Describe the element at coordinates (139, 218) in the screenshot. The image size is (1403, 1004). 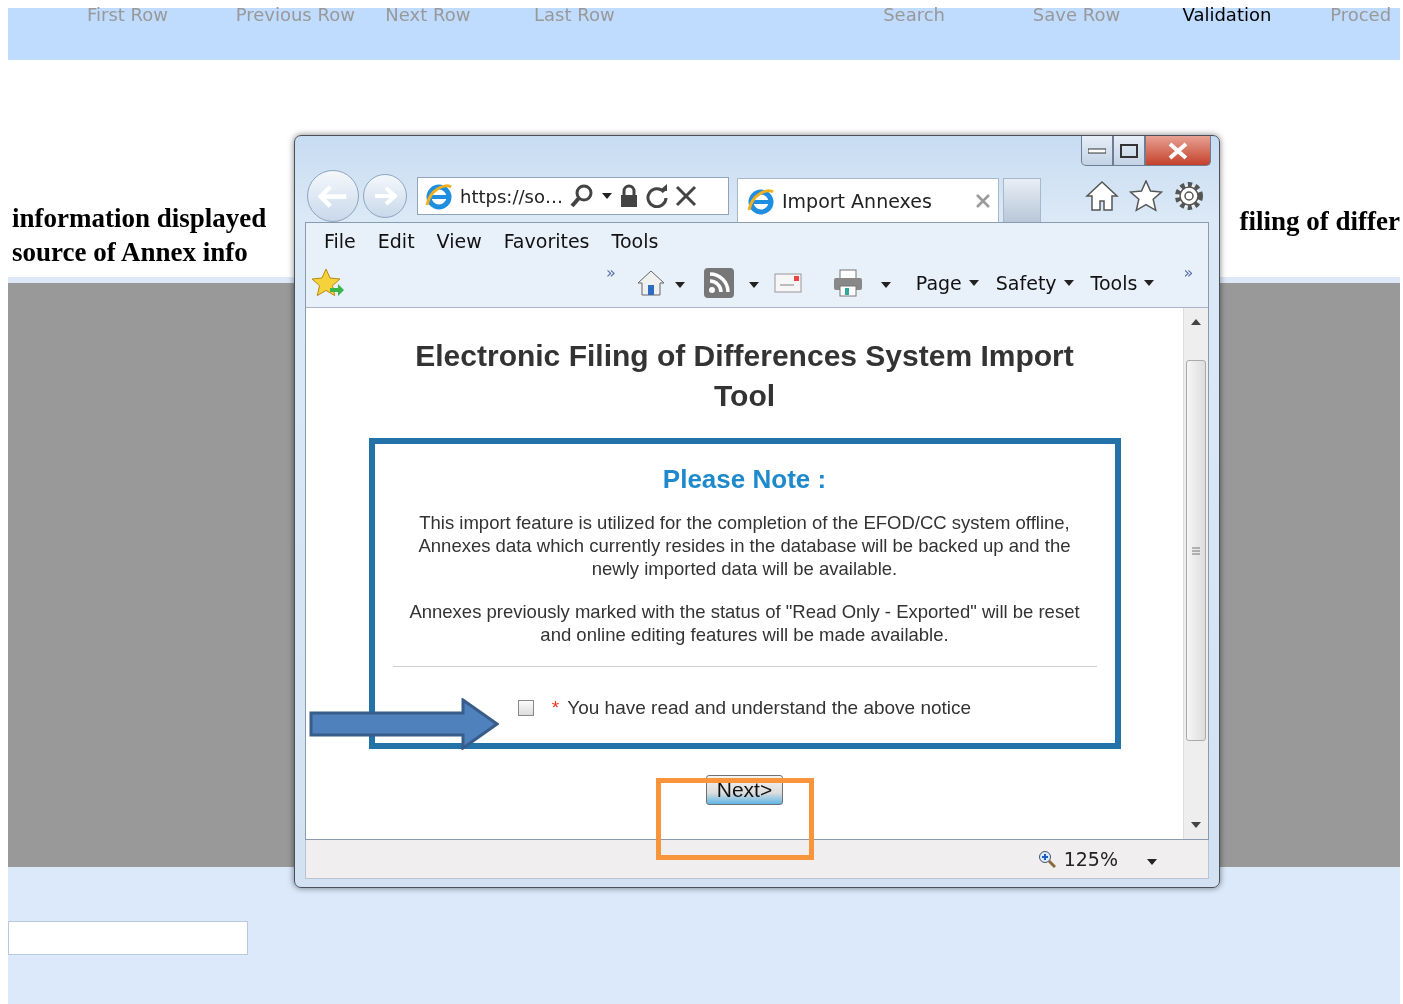
I see `page-text: information displayed` at that location.